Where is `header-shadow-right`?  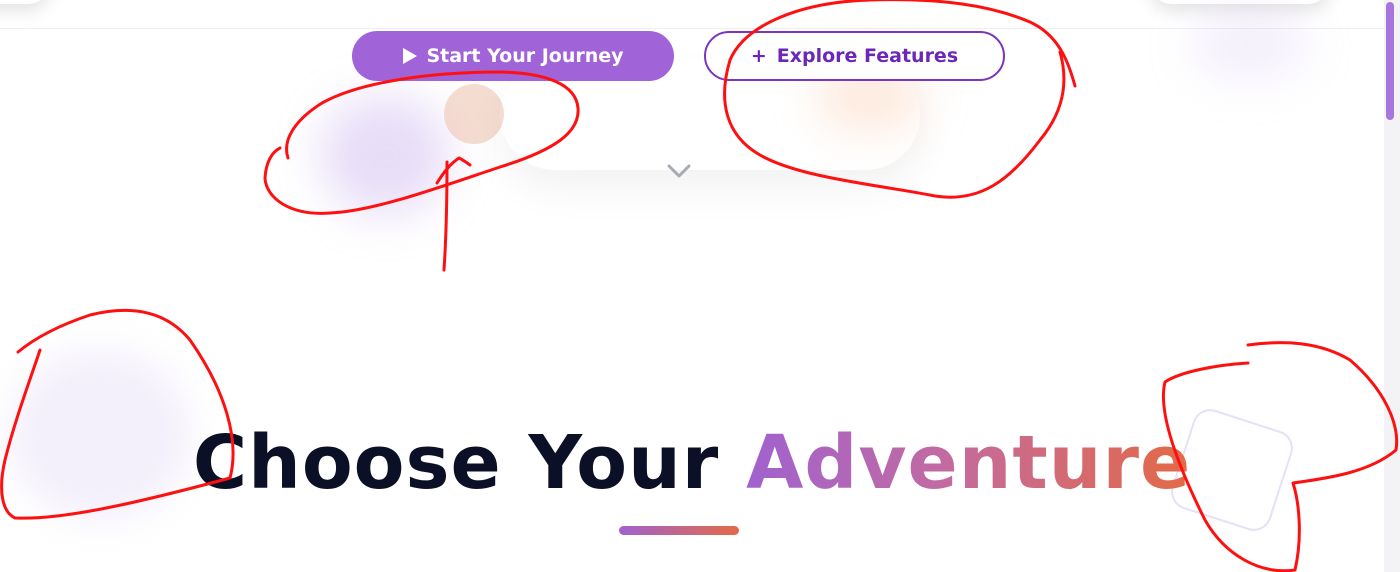 header-shadow-right is located at coordinates (1240, 2).